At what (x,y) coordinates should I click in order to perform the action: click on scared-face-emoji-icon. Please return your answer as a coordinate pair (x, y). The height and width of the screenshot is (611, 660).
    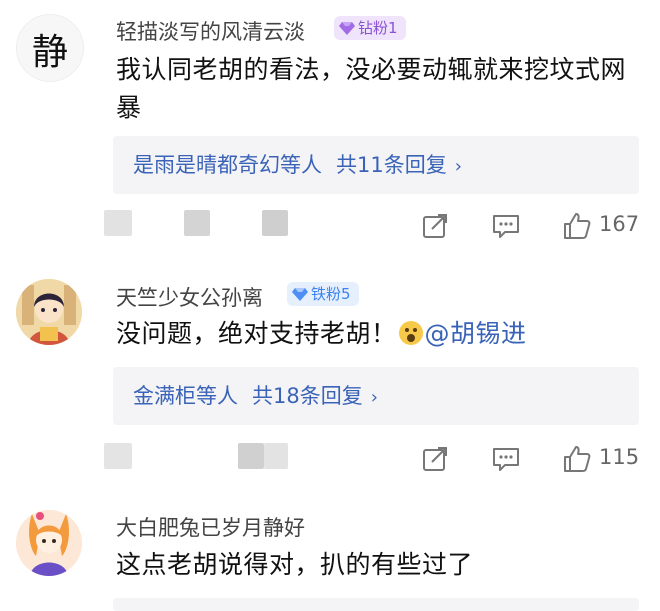
    Looking at the image, I should click on (410, 333).